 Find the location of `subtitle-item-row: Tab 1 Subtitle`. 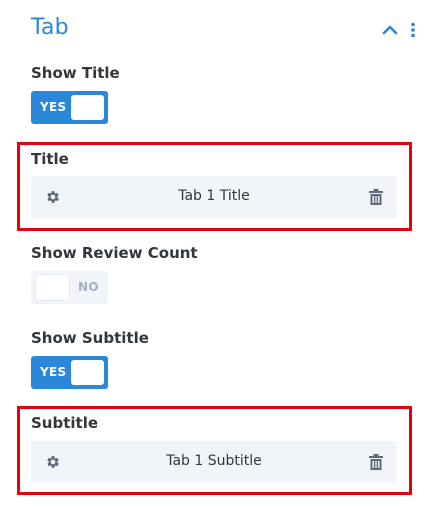

subtitle-item-row: Tab 1 Subtitle is located at coordinates (214, 462).